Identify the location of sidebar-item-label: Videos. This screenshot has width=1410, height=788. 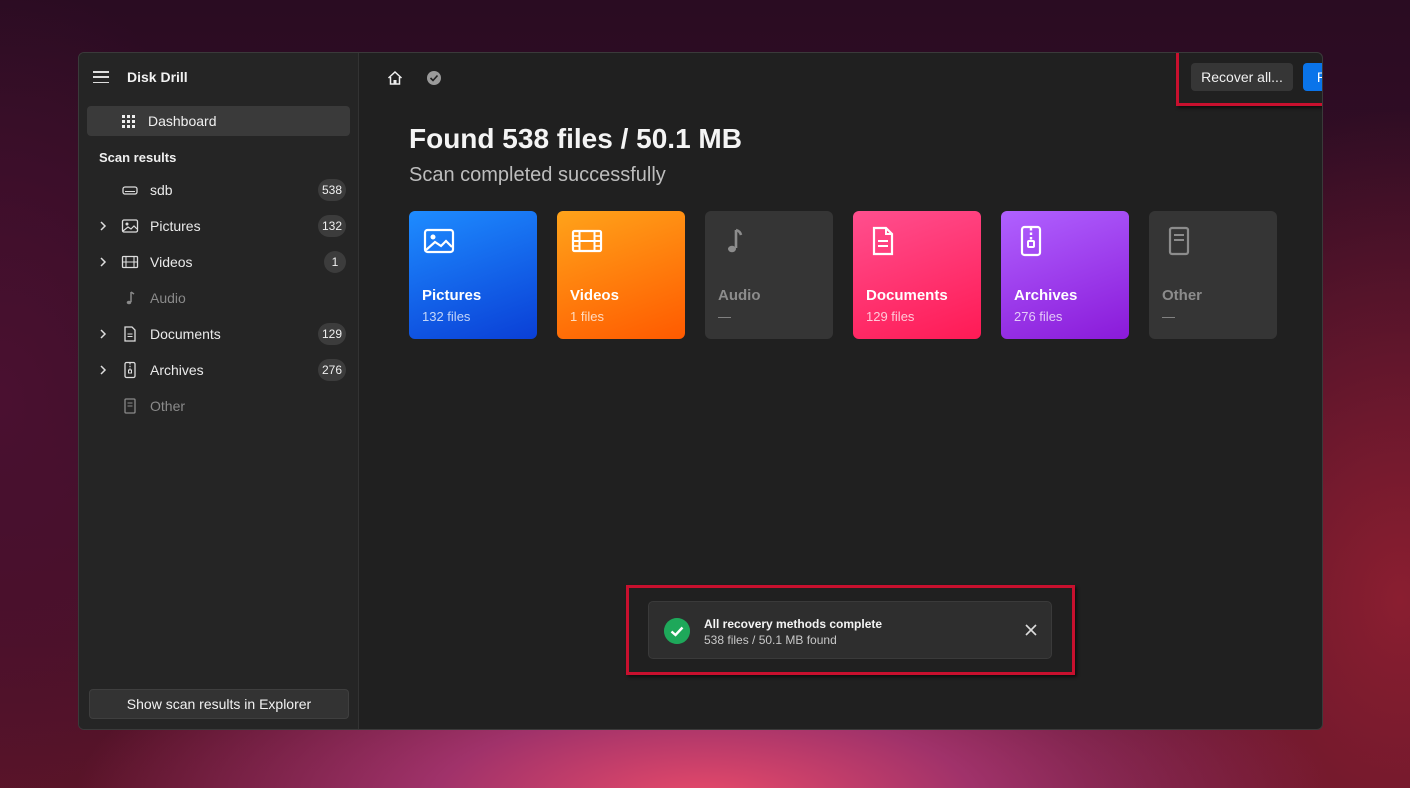
(171, 262).